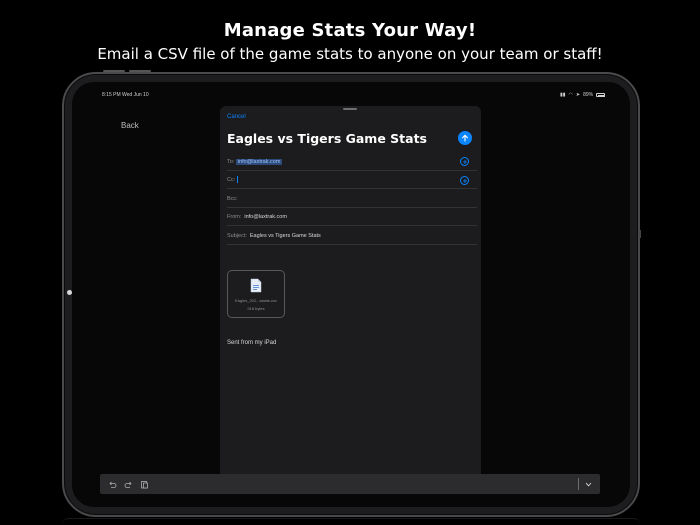 This screenshot has width=700, height=525. What do you see at coordinates (578, 95) in the screenshot?
I see `location-icon: ➤` at bounding box center [578, 95].